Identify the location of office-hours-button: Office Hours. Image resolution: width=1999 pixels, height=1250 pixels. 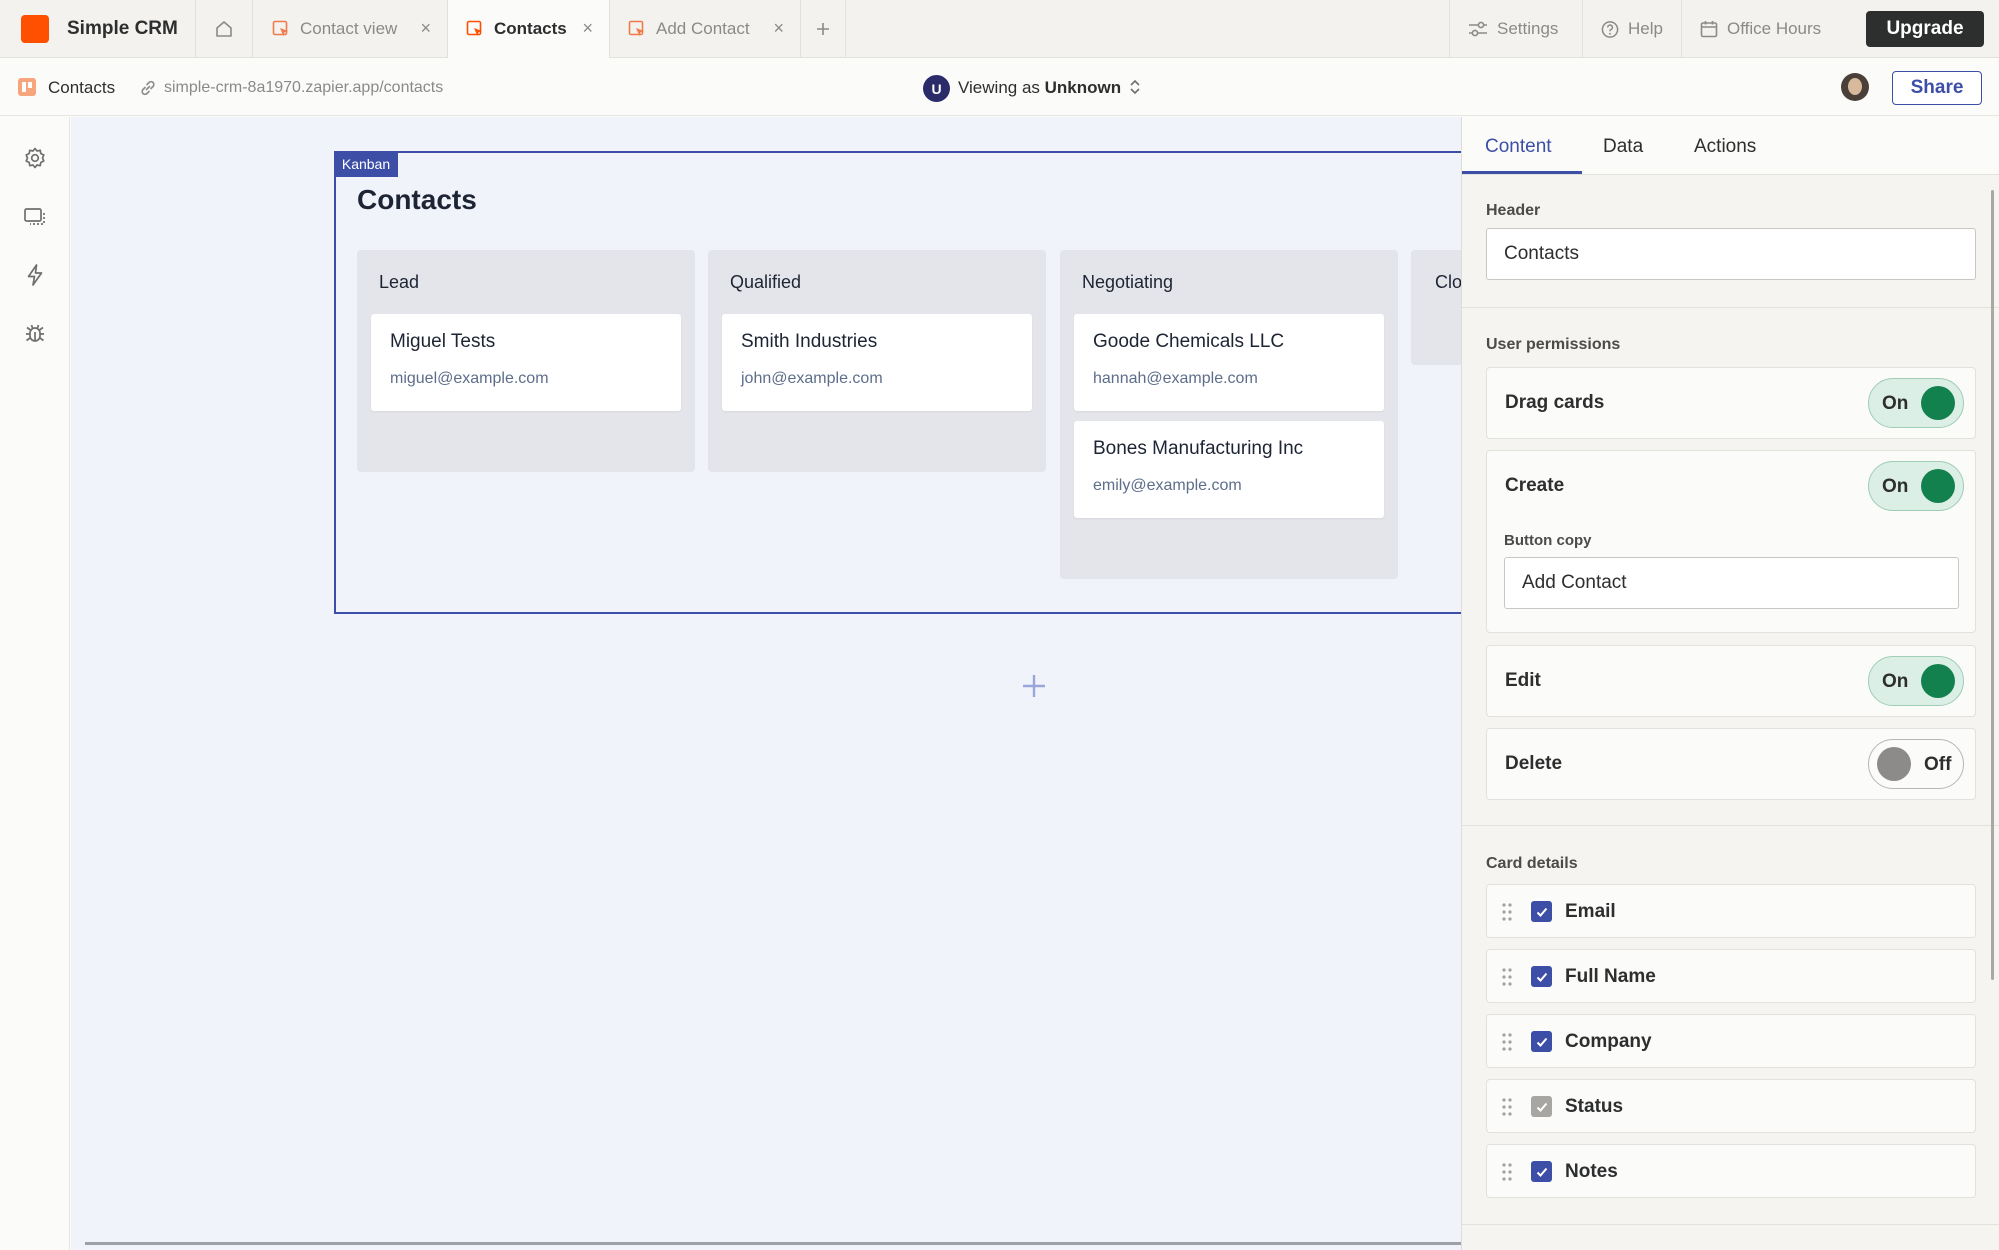
(1766, 29).